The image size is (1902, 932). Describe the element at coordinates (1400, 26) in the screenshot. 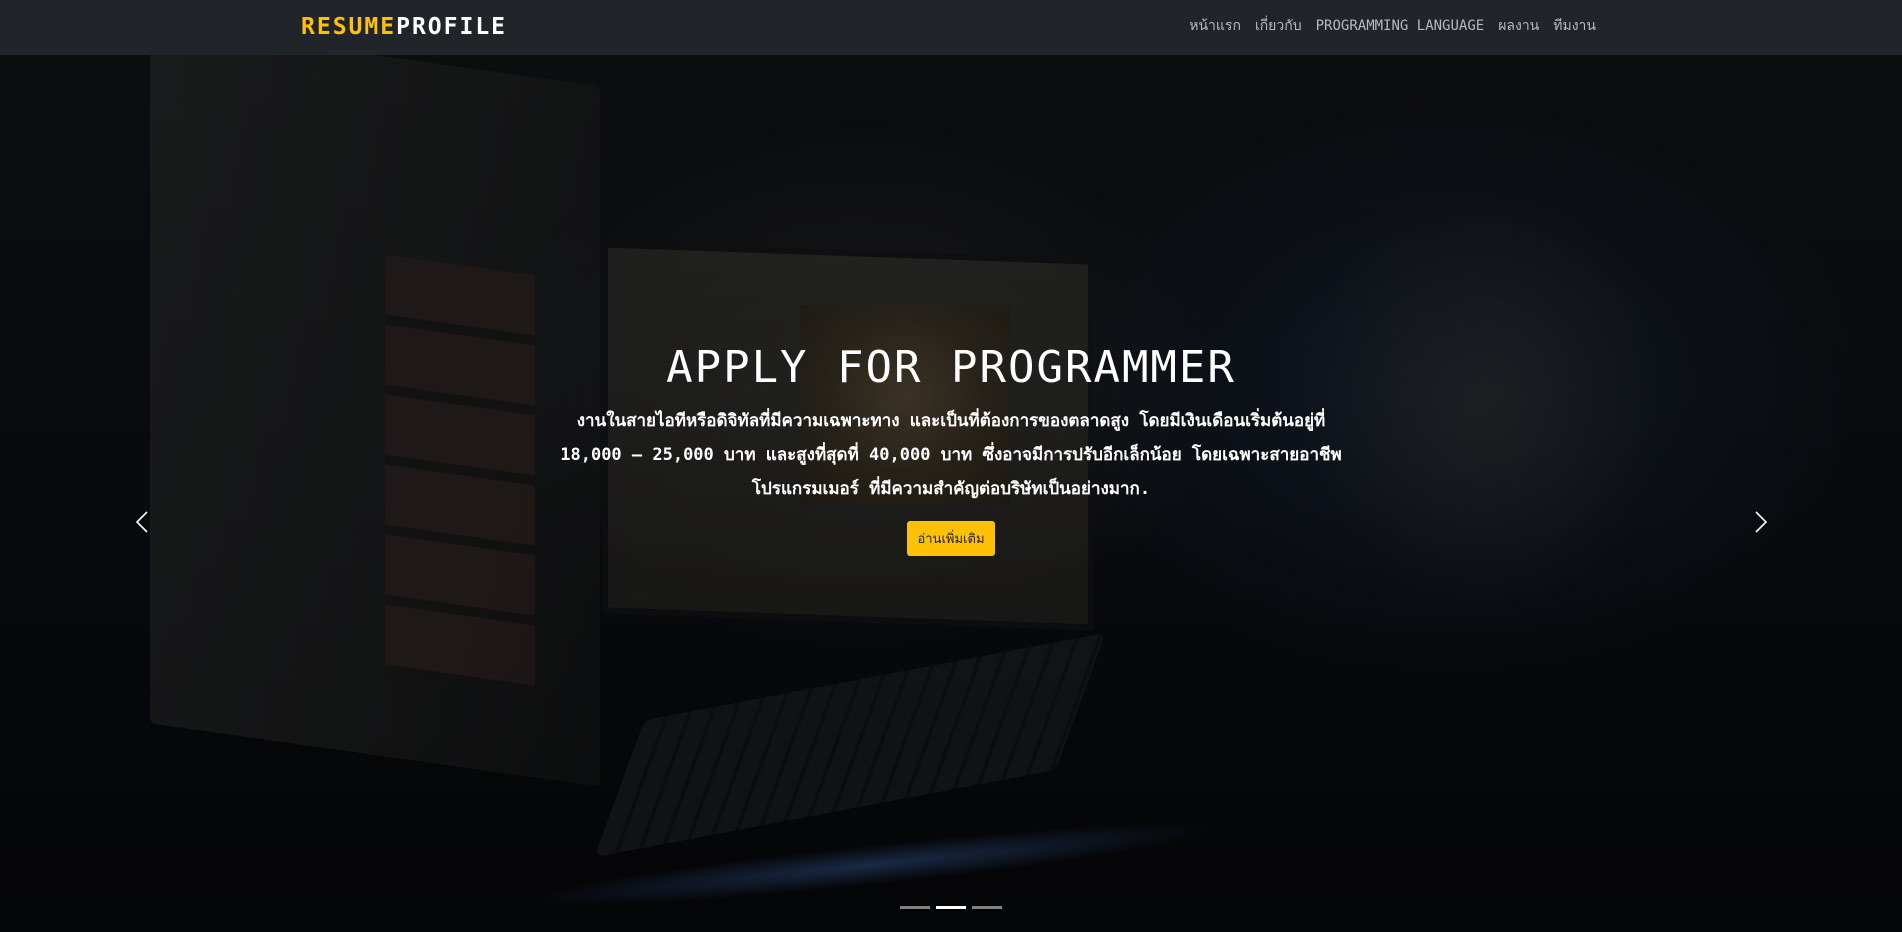

I see `nav-link-programming-language: PROGRAMMING LANGUAGE` at that location.